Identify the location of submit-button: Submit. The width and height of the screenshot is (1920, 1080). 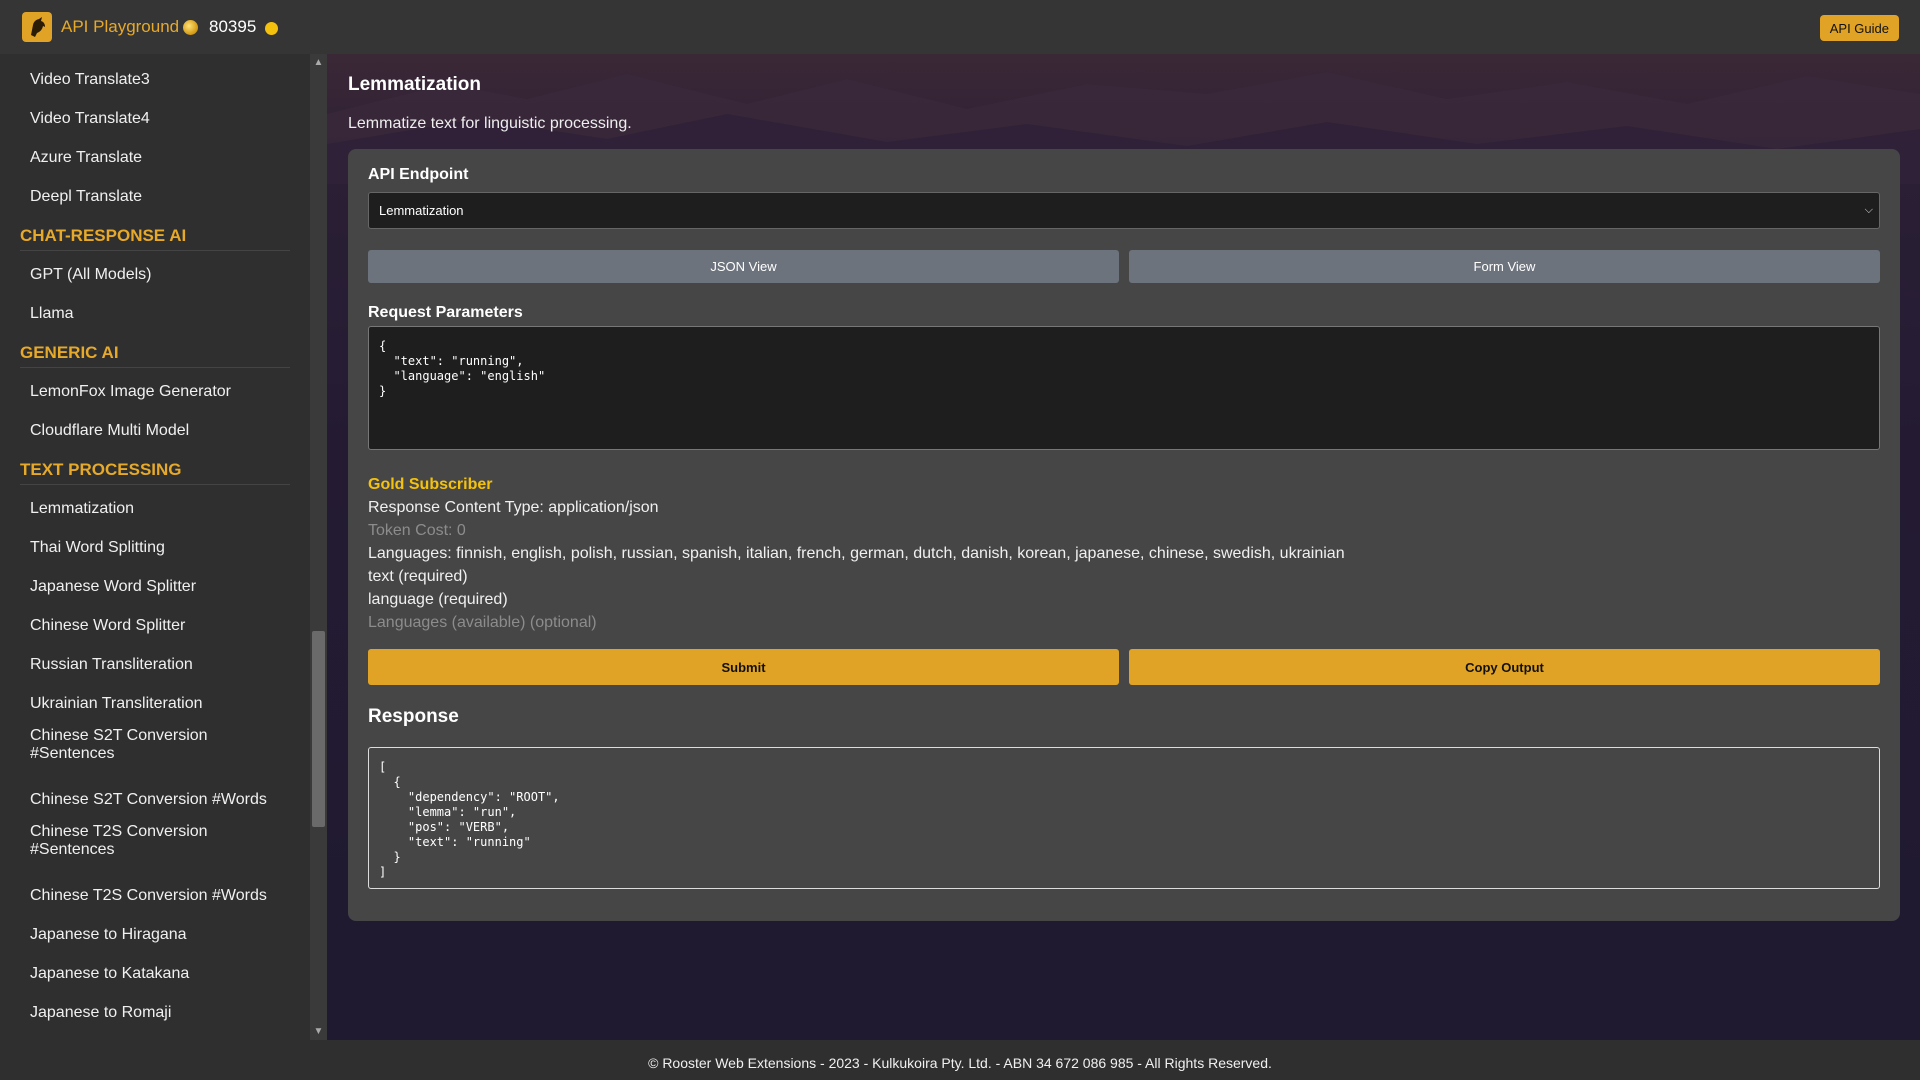
(743, 667).